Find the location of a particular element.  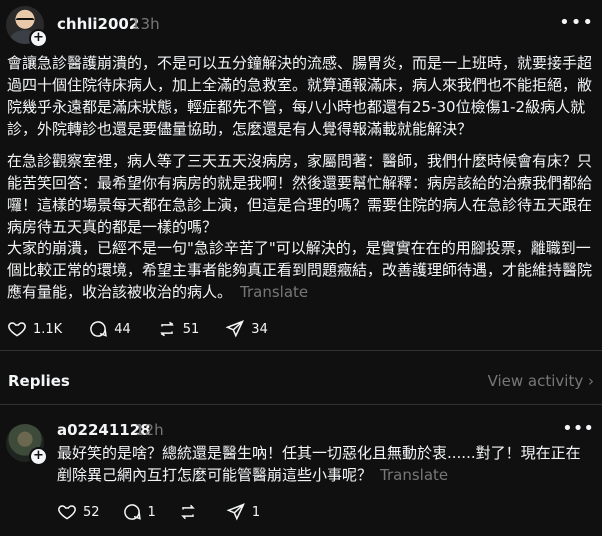

chevron-right-icon: › is located at coordinates (591, 381).